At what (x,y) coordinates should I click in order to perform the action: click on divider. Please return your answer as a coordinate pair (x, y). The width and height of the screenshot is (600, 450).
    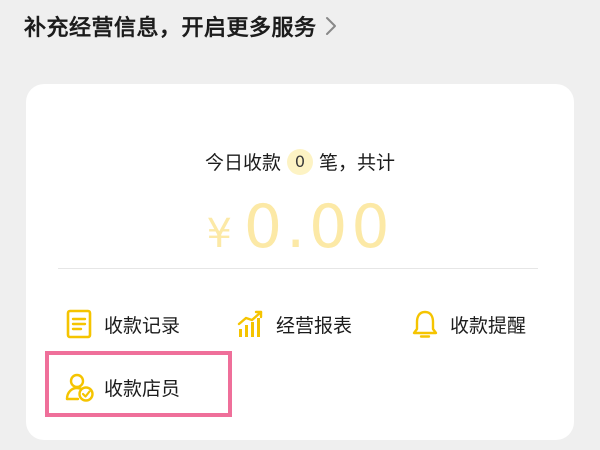
    Looking at the image, I should click on (298, 268).